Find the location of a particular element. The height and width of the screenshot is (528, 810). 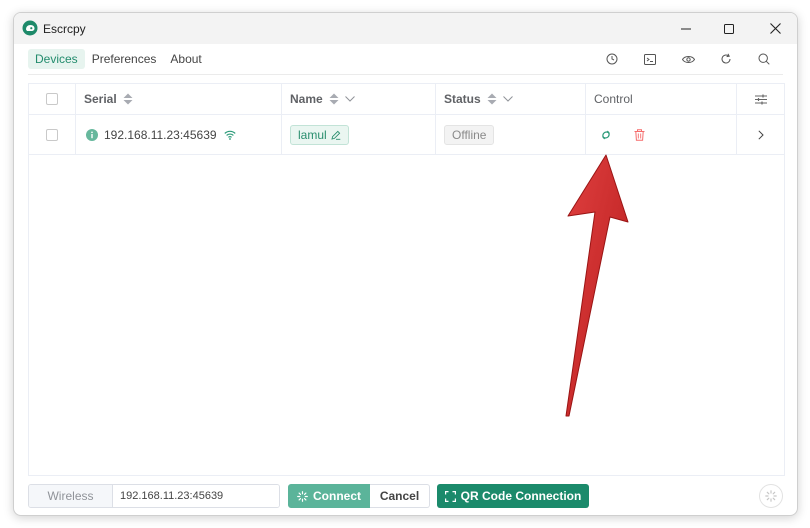

mirror-icon is located at coordinates (606, 135).